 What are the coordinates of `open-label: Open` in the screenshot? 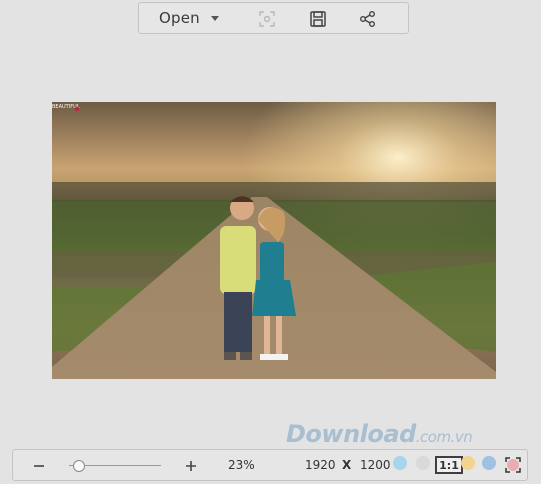 It's located at (179, 18).